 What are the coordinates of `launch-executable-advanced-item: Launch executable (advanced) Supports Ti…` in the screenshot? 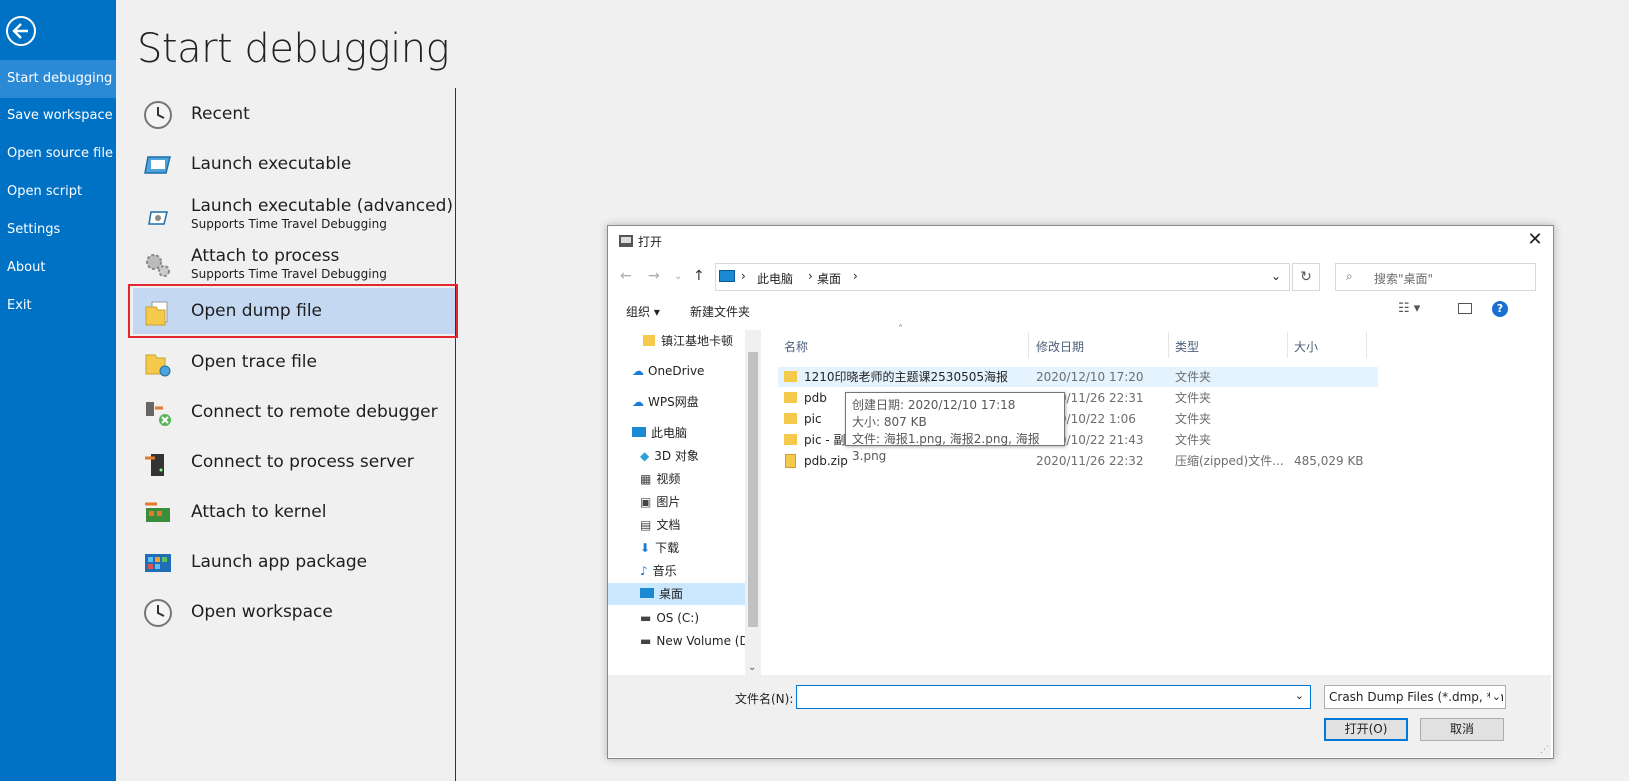 It's located at (294, 214).